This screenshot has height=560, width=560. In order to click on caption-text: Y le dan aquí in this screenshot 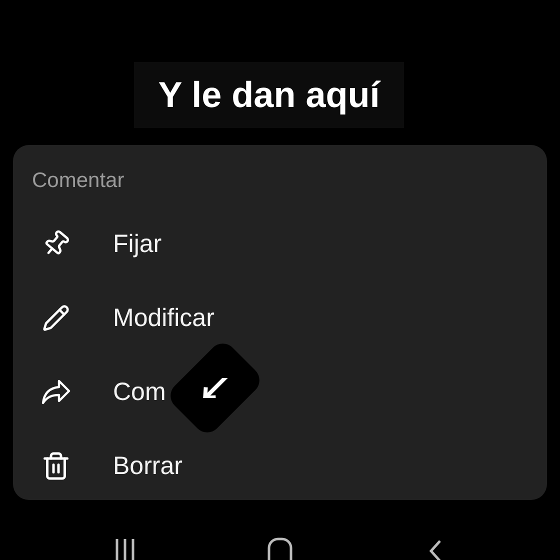, I will do `click(269, 95)`.